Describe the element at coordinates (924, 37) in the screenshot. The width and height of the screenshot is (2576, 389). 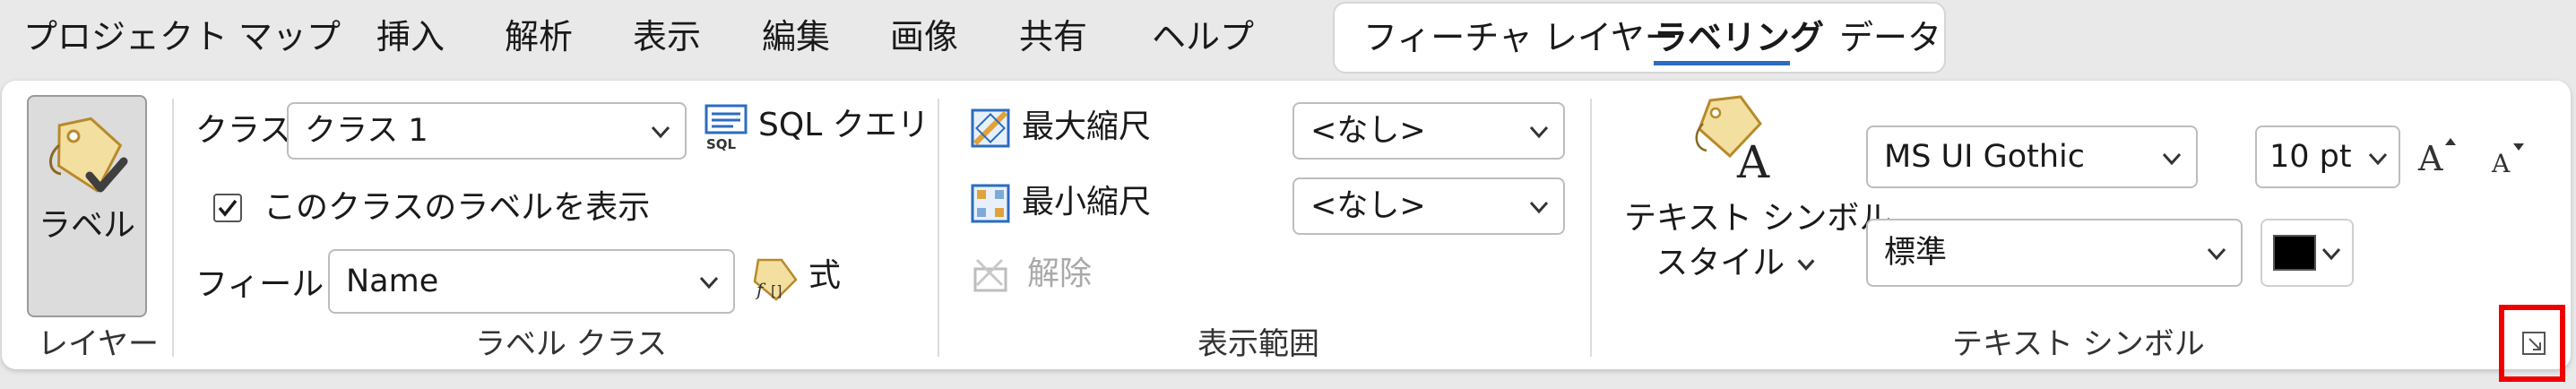
I see `menu-imagery: 画像` at that location.